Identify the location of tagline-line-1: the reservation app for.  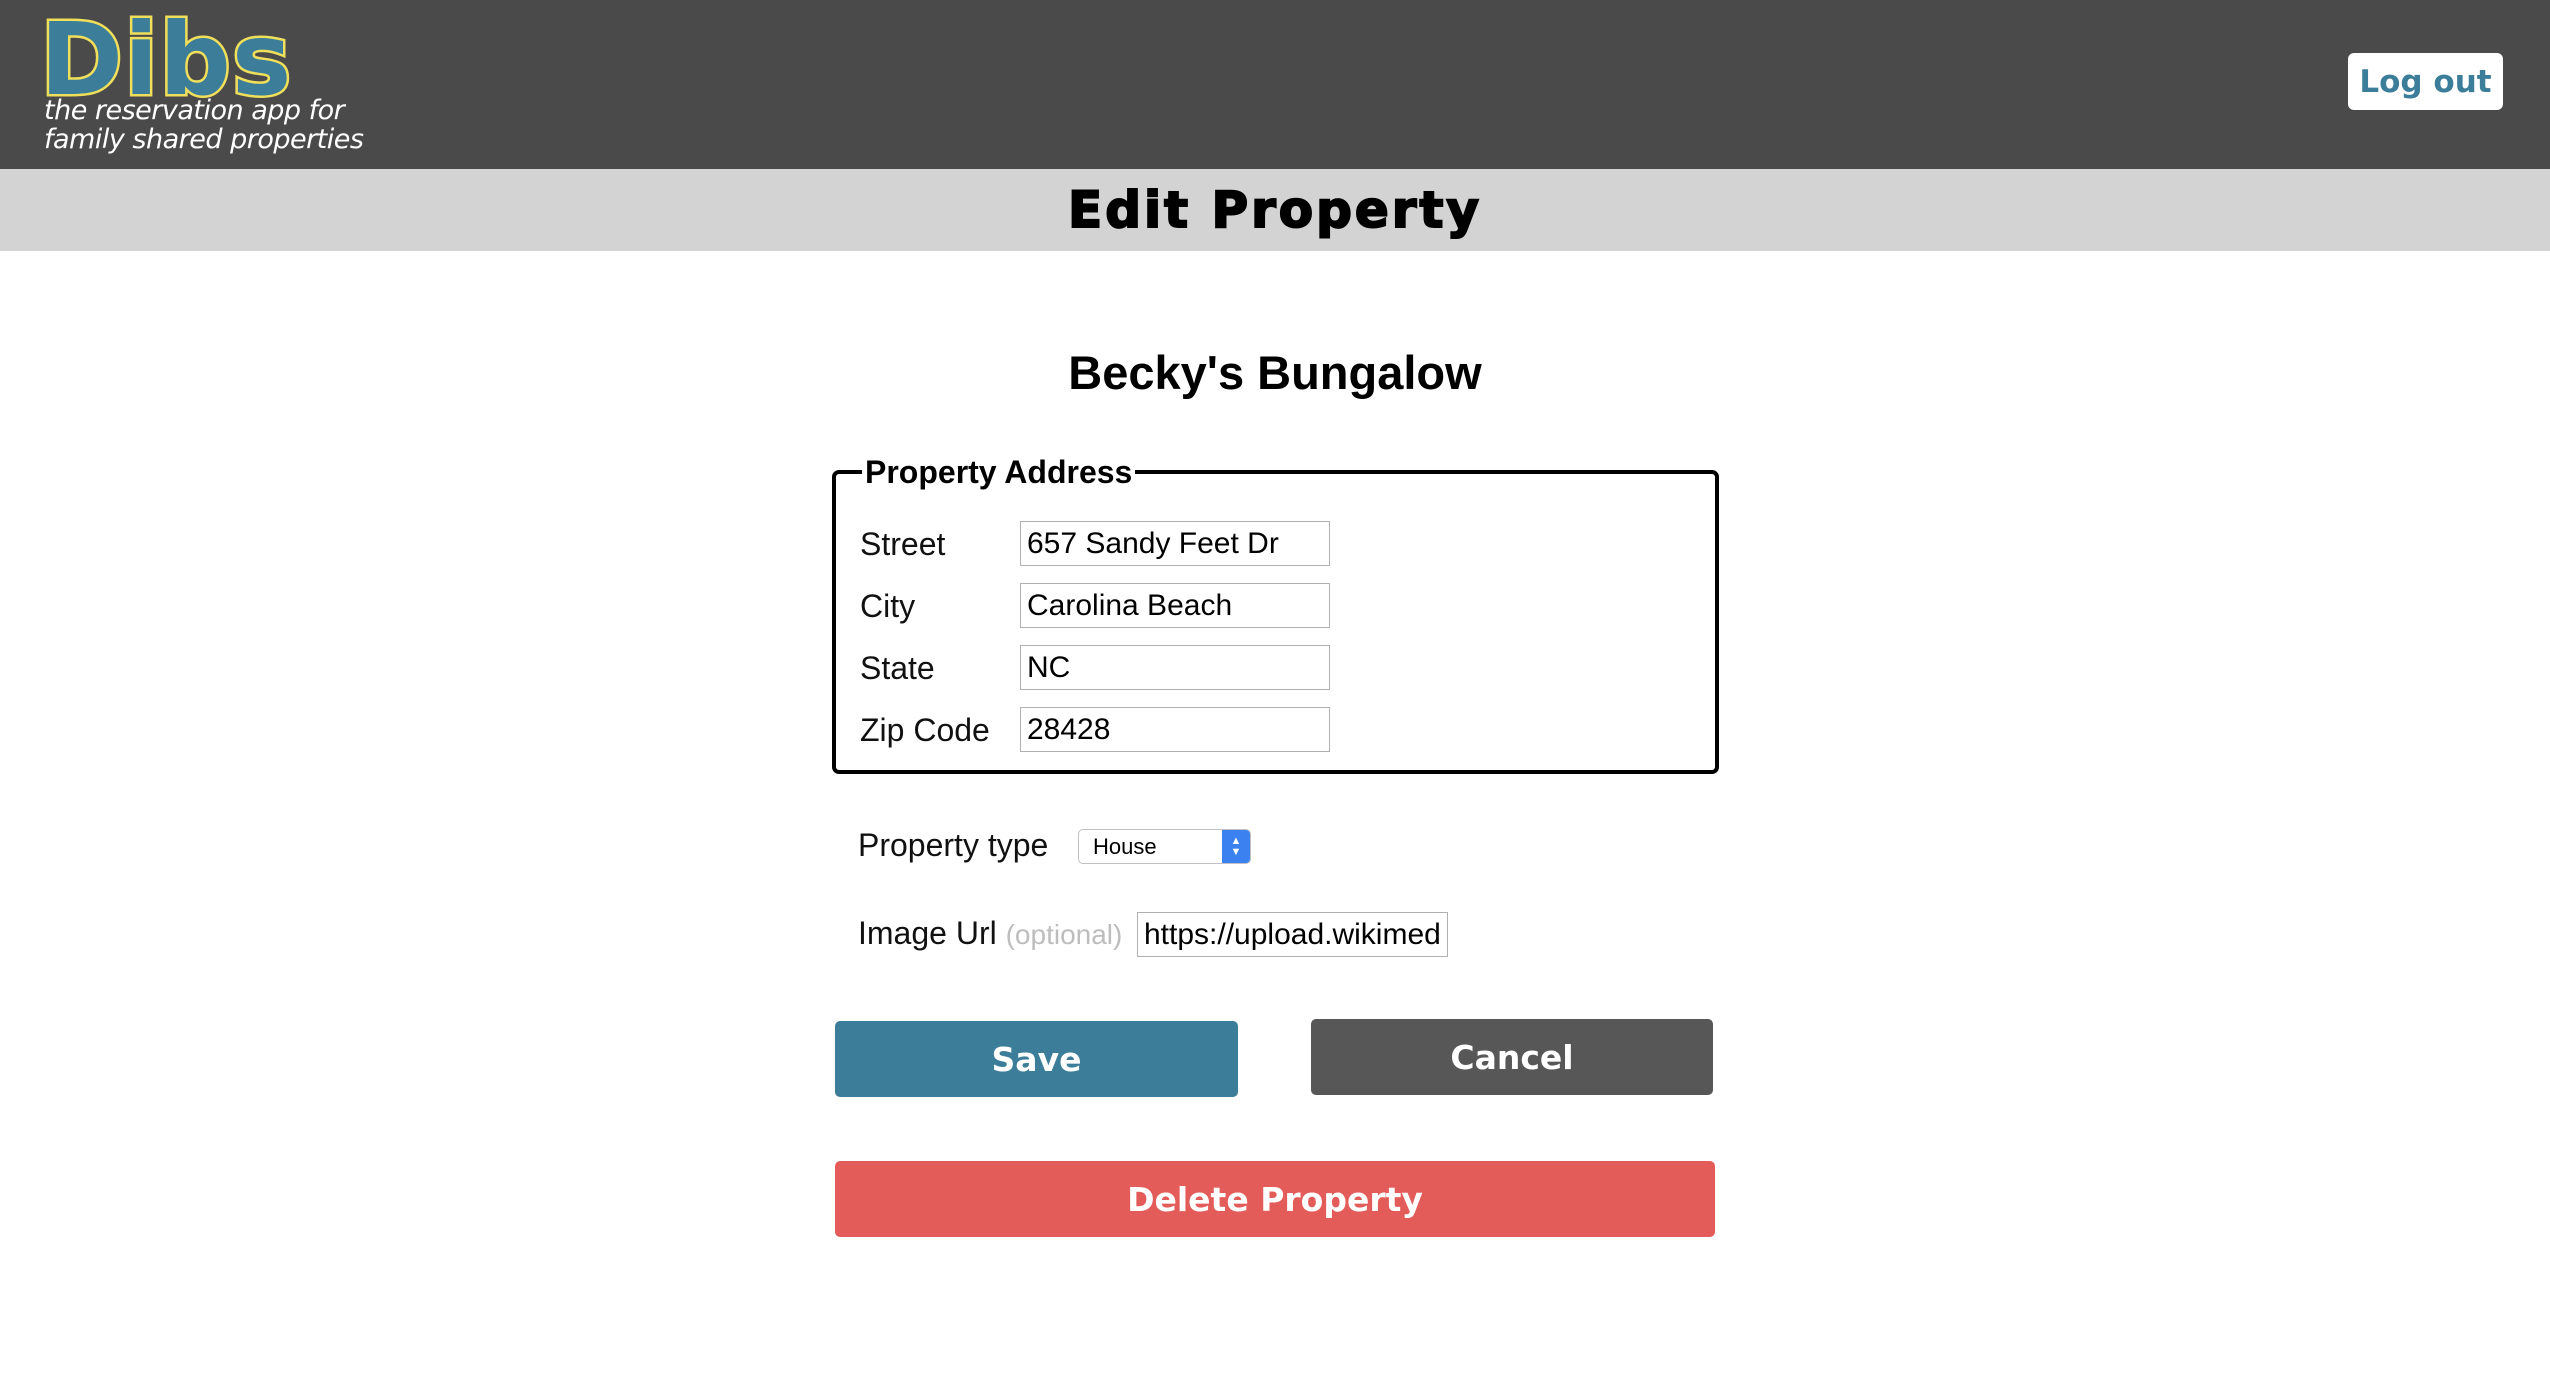
(194, 110).